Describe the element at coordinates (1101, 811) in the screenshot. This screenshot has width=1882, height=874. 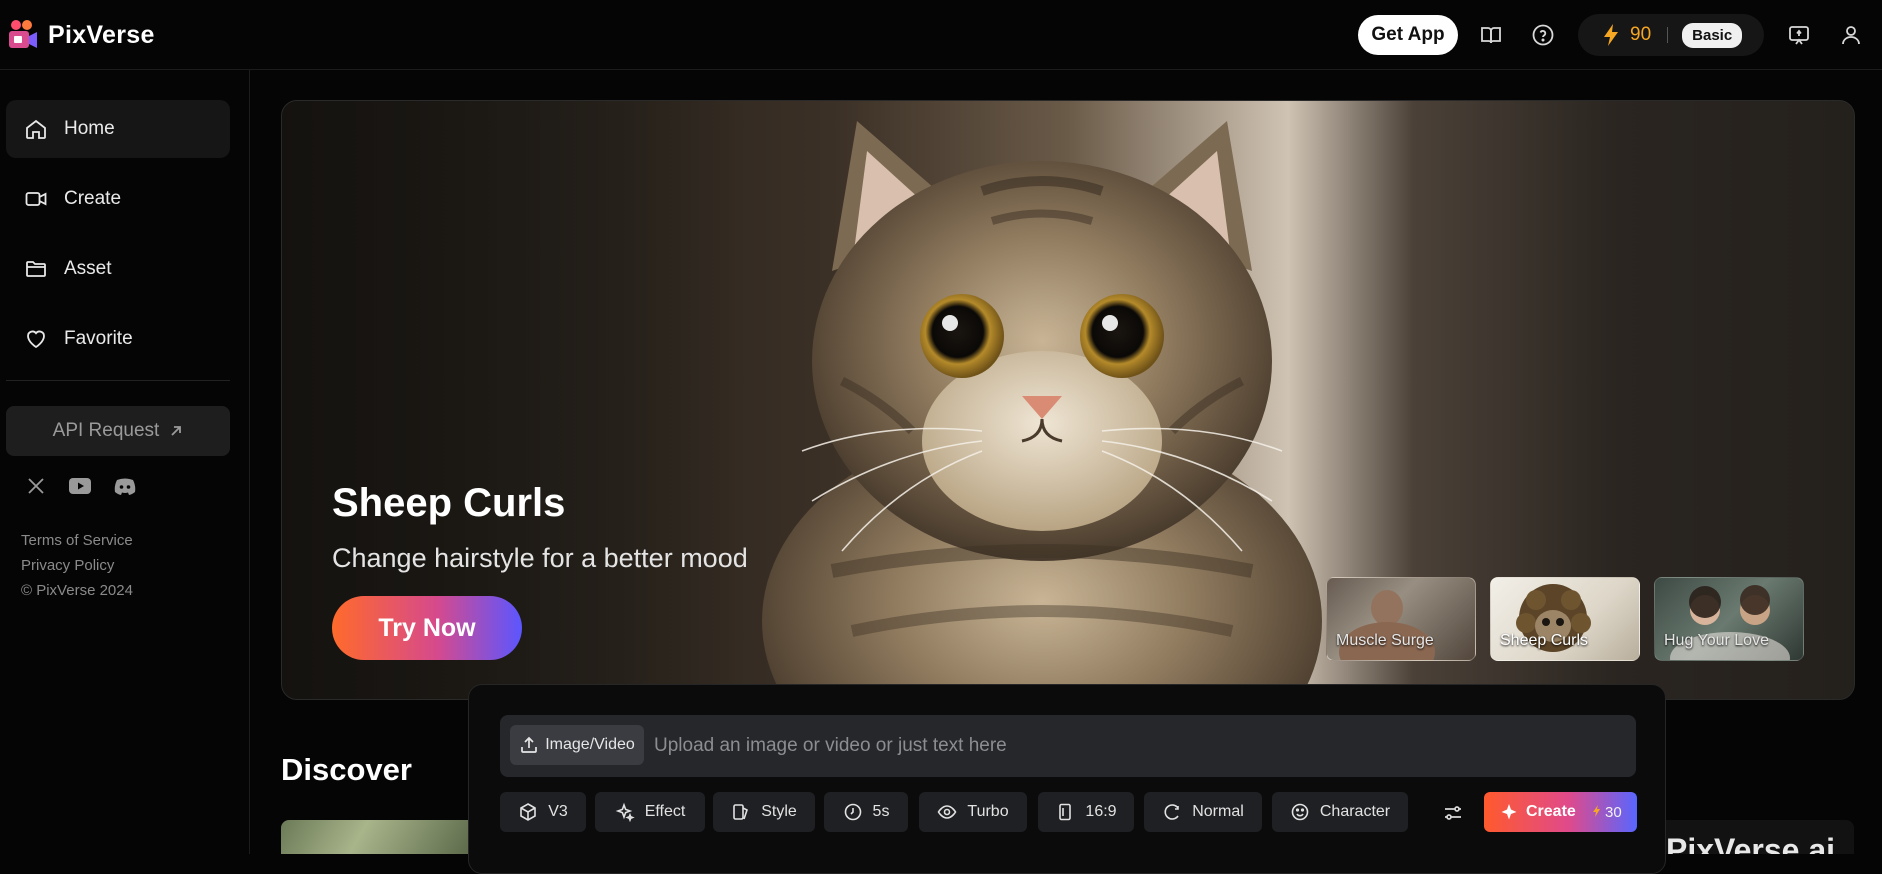
I see `option-label: 16:9` at that location.